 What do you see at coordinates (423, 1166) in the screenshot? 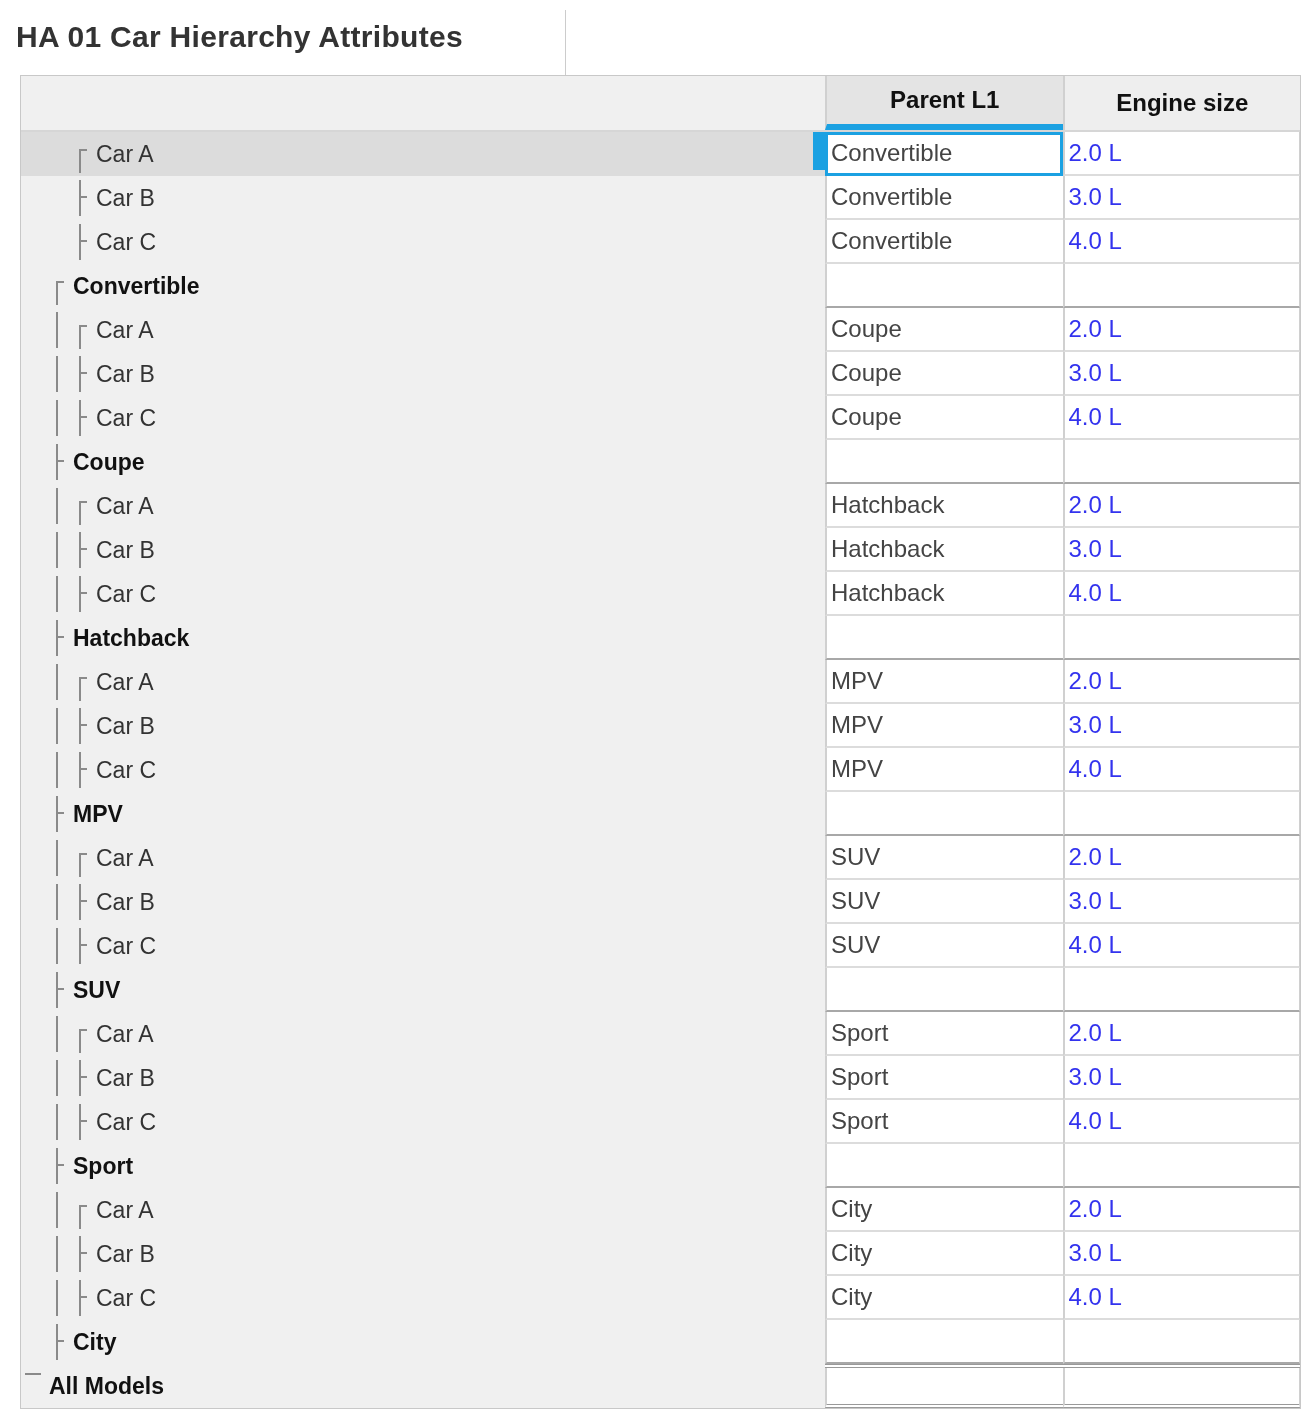
I see `tree-row: Sport` at bounding box center [423, 1166].